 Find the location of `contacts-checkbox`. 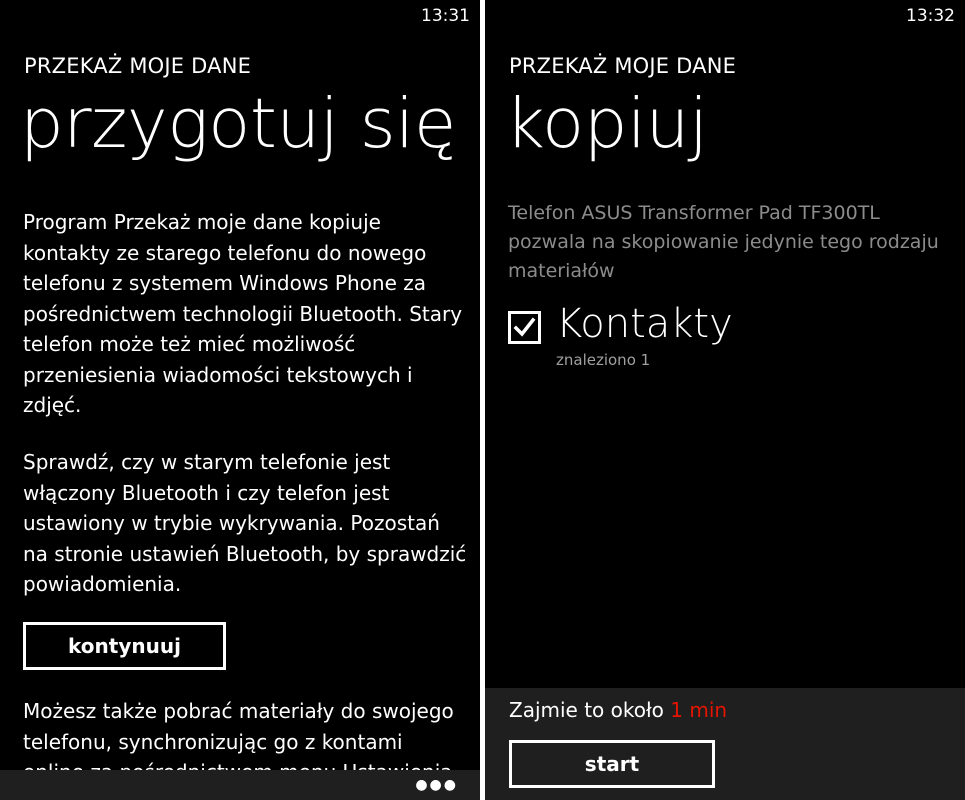

contacts-checkbox is located at coordinates (524, 327).